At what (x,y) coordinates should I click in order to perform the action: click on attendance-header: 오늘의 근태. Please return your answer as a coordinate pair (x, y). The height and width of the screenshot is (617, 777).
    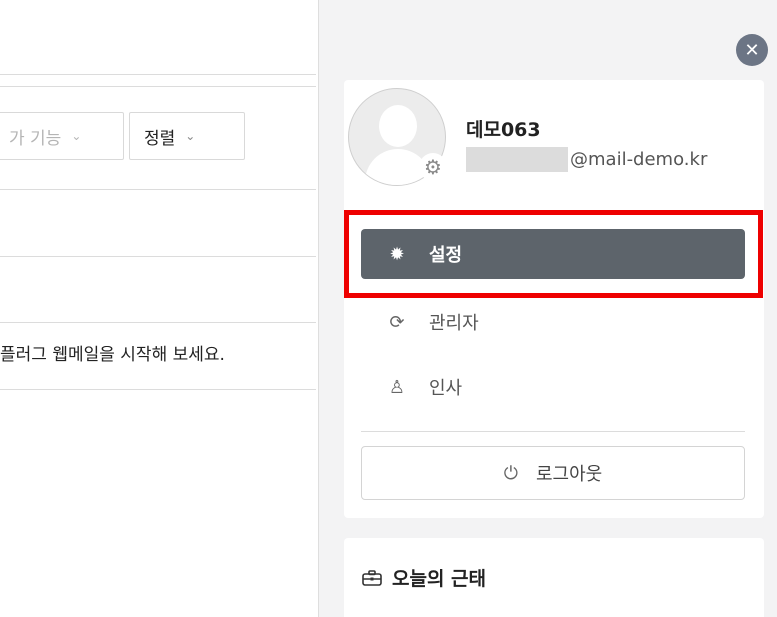
    Looking at the image, I should click on (424, 577).